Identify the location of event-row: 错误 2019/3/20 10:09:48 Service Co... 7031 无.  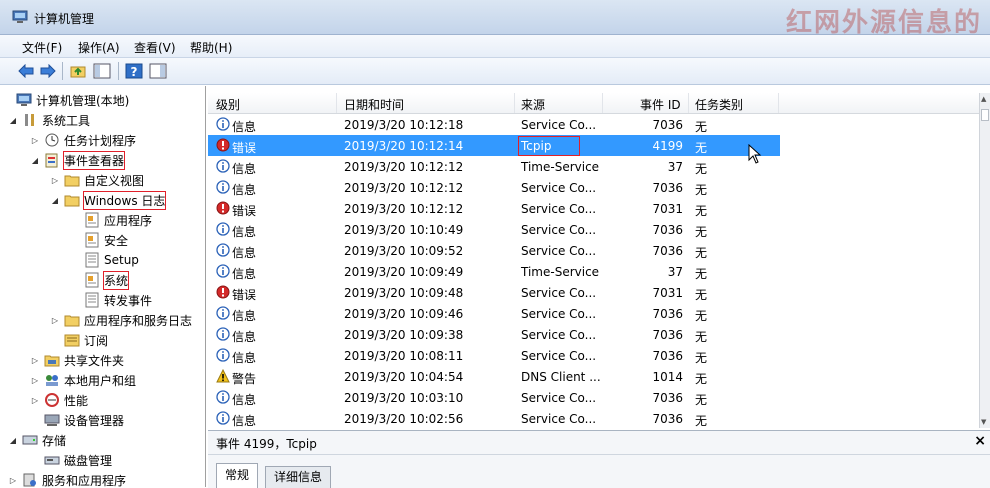
(594, 292).